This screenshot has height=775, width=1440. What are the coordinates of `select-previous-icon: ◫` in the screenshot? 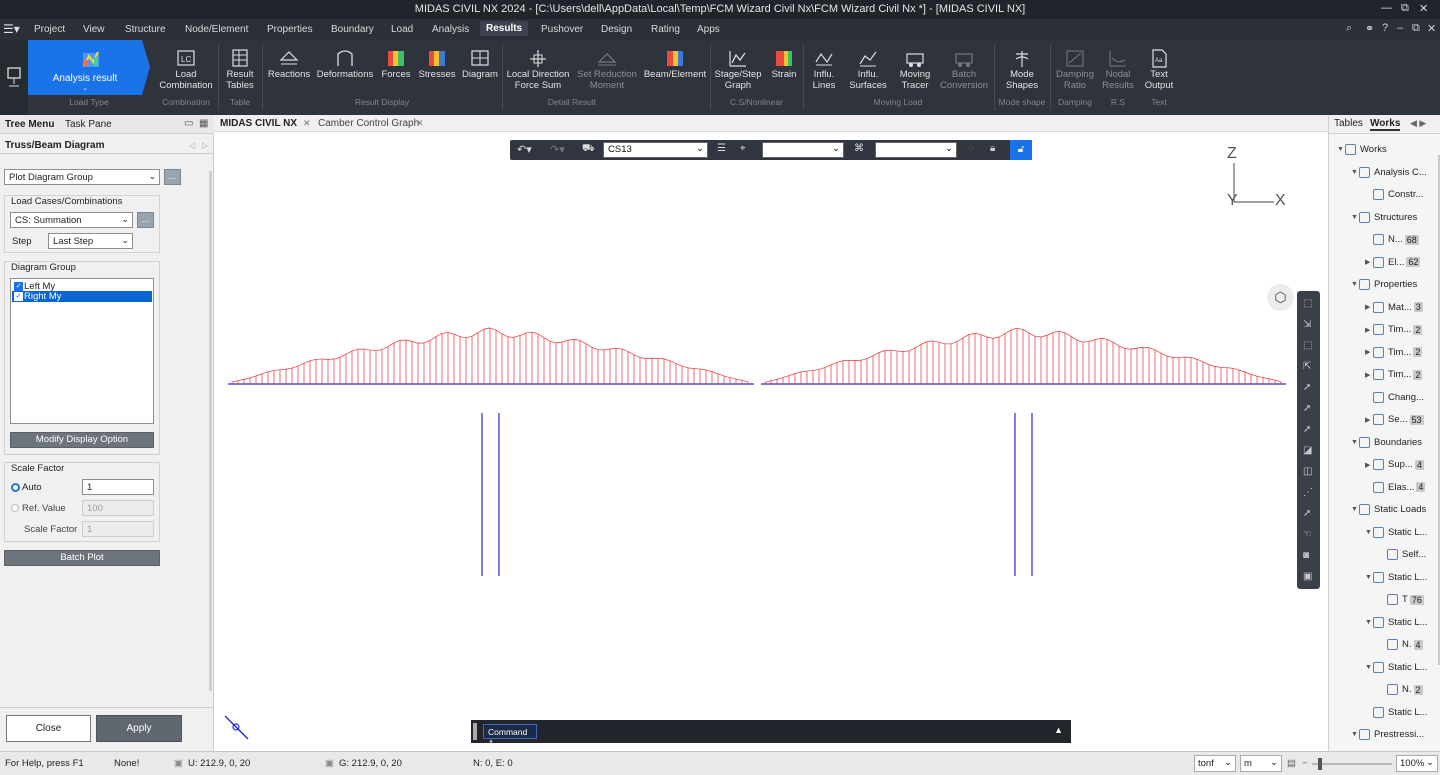 It's located at (1307, 471).